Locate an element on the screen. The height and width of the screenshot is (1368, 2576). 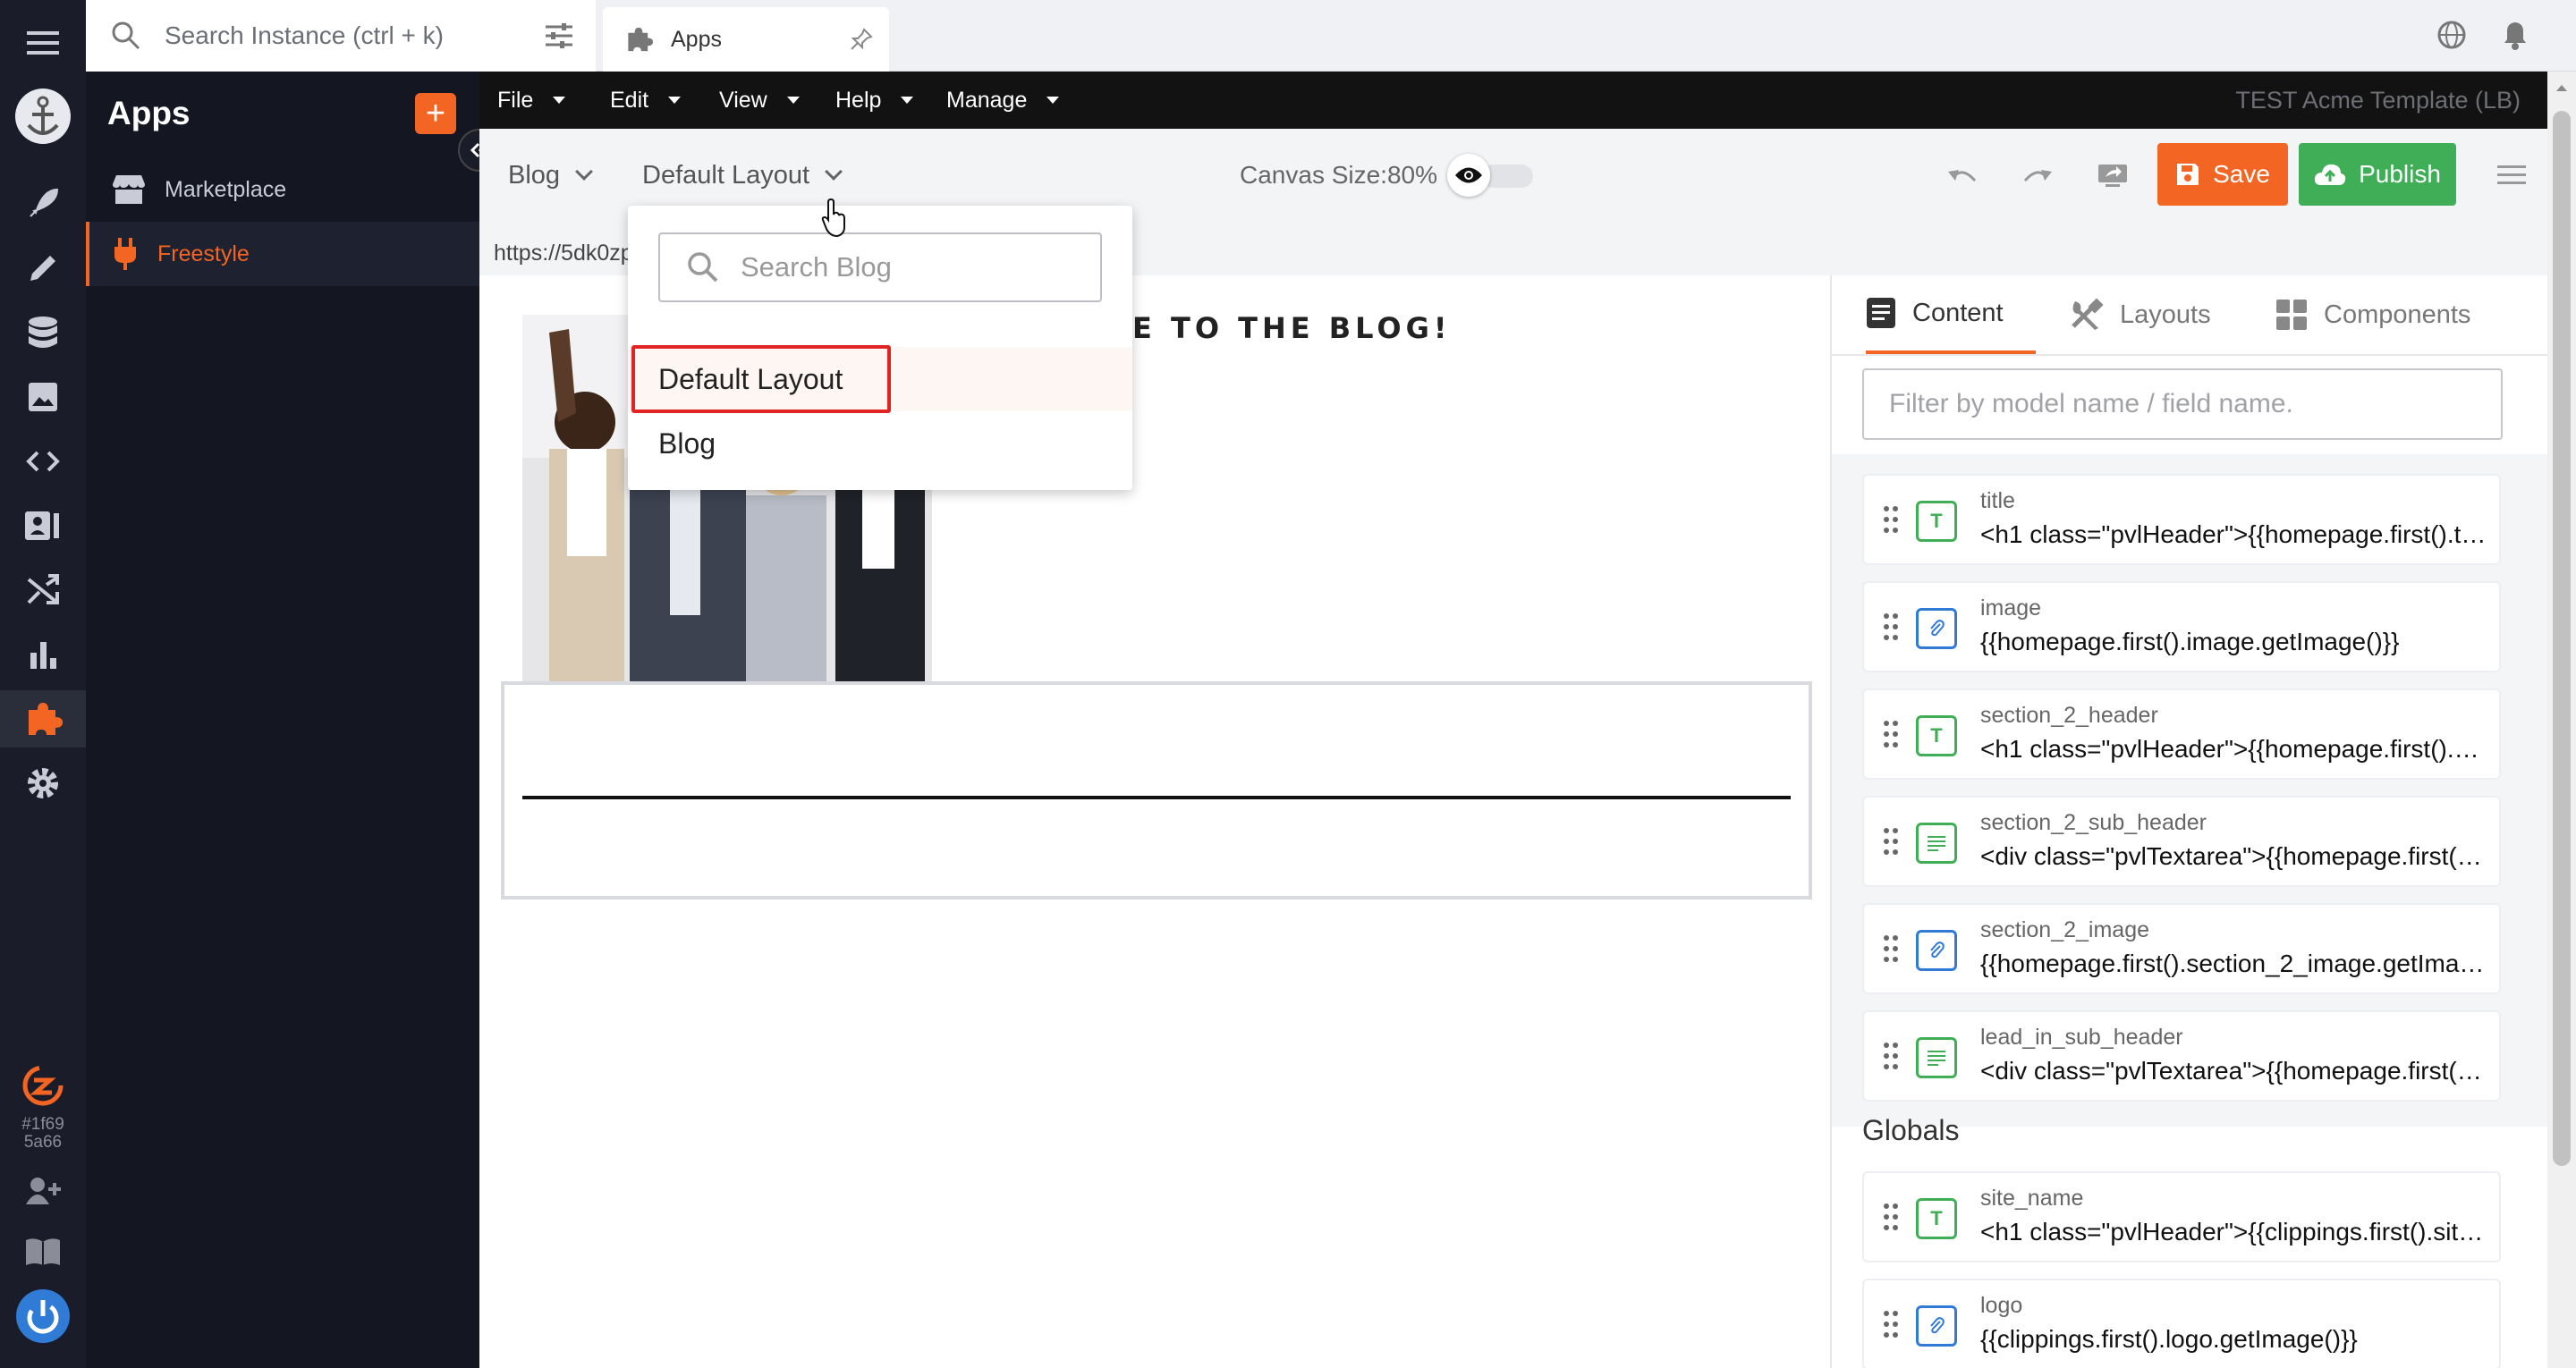
text-field-icon: T is located at coordinates (1936, 736).